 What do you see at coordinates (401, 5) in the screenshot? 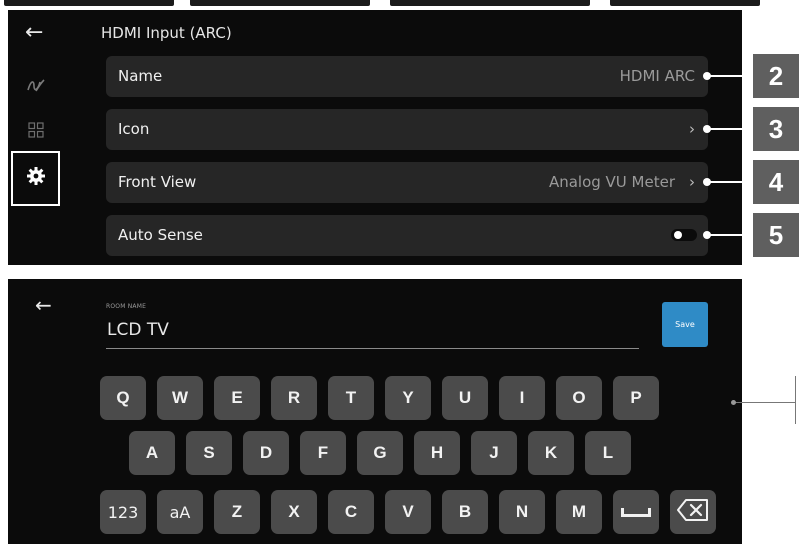
I see `cropped-top-text` at bounding box center [401, 5].